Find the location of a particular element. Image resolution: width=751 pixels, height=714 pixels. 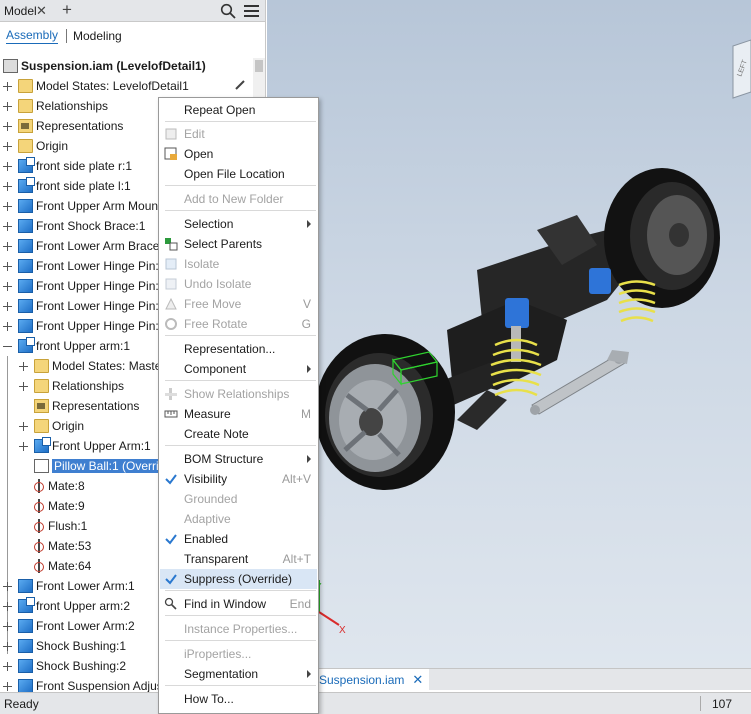

menu-item-free-rotate: Free Rotate G is located at coordinates (238, 324).